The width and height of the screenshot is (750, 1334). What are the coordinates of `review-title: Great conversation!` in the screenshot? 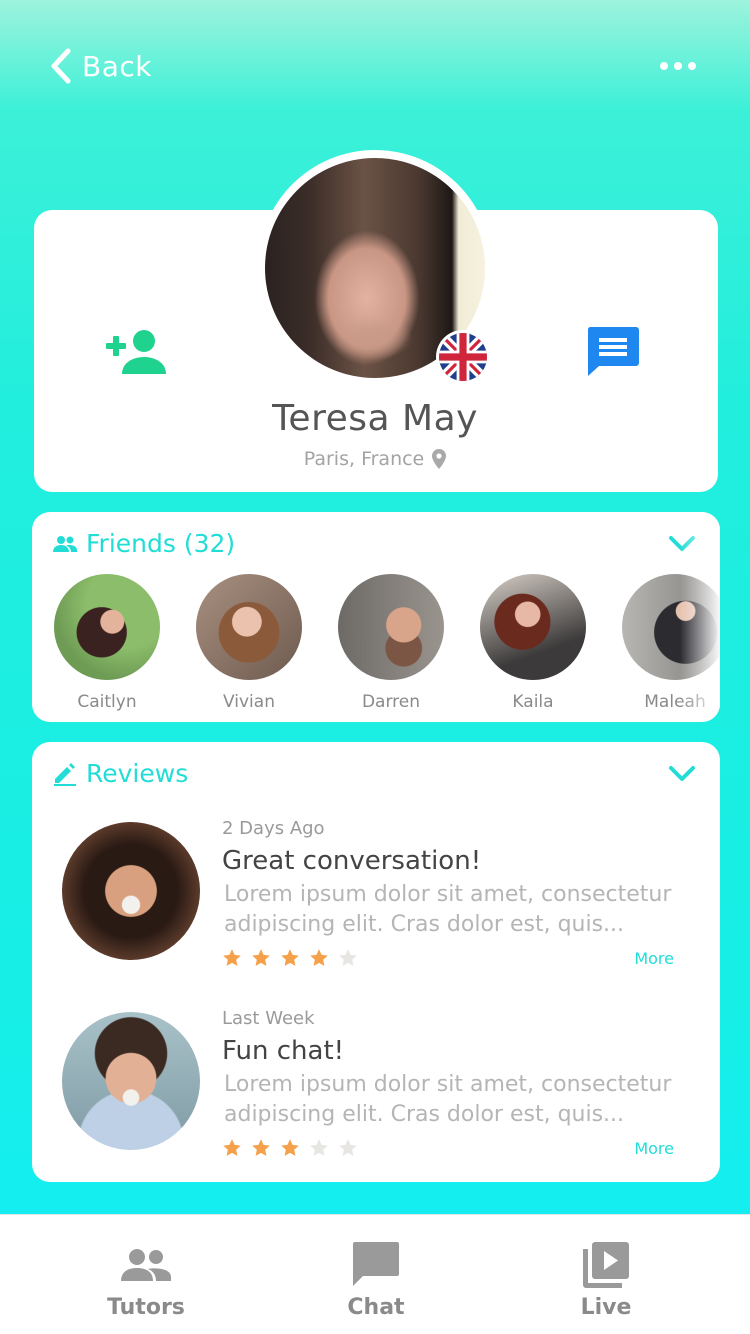 It's located at (352, 861).